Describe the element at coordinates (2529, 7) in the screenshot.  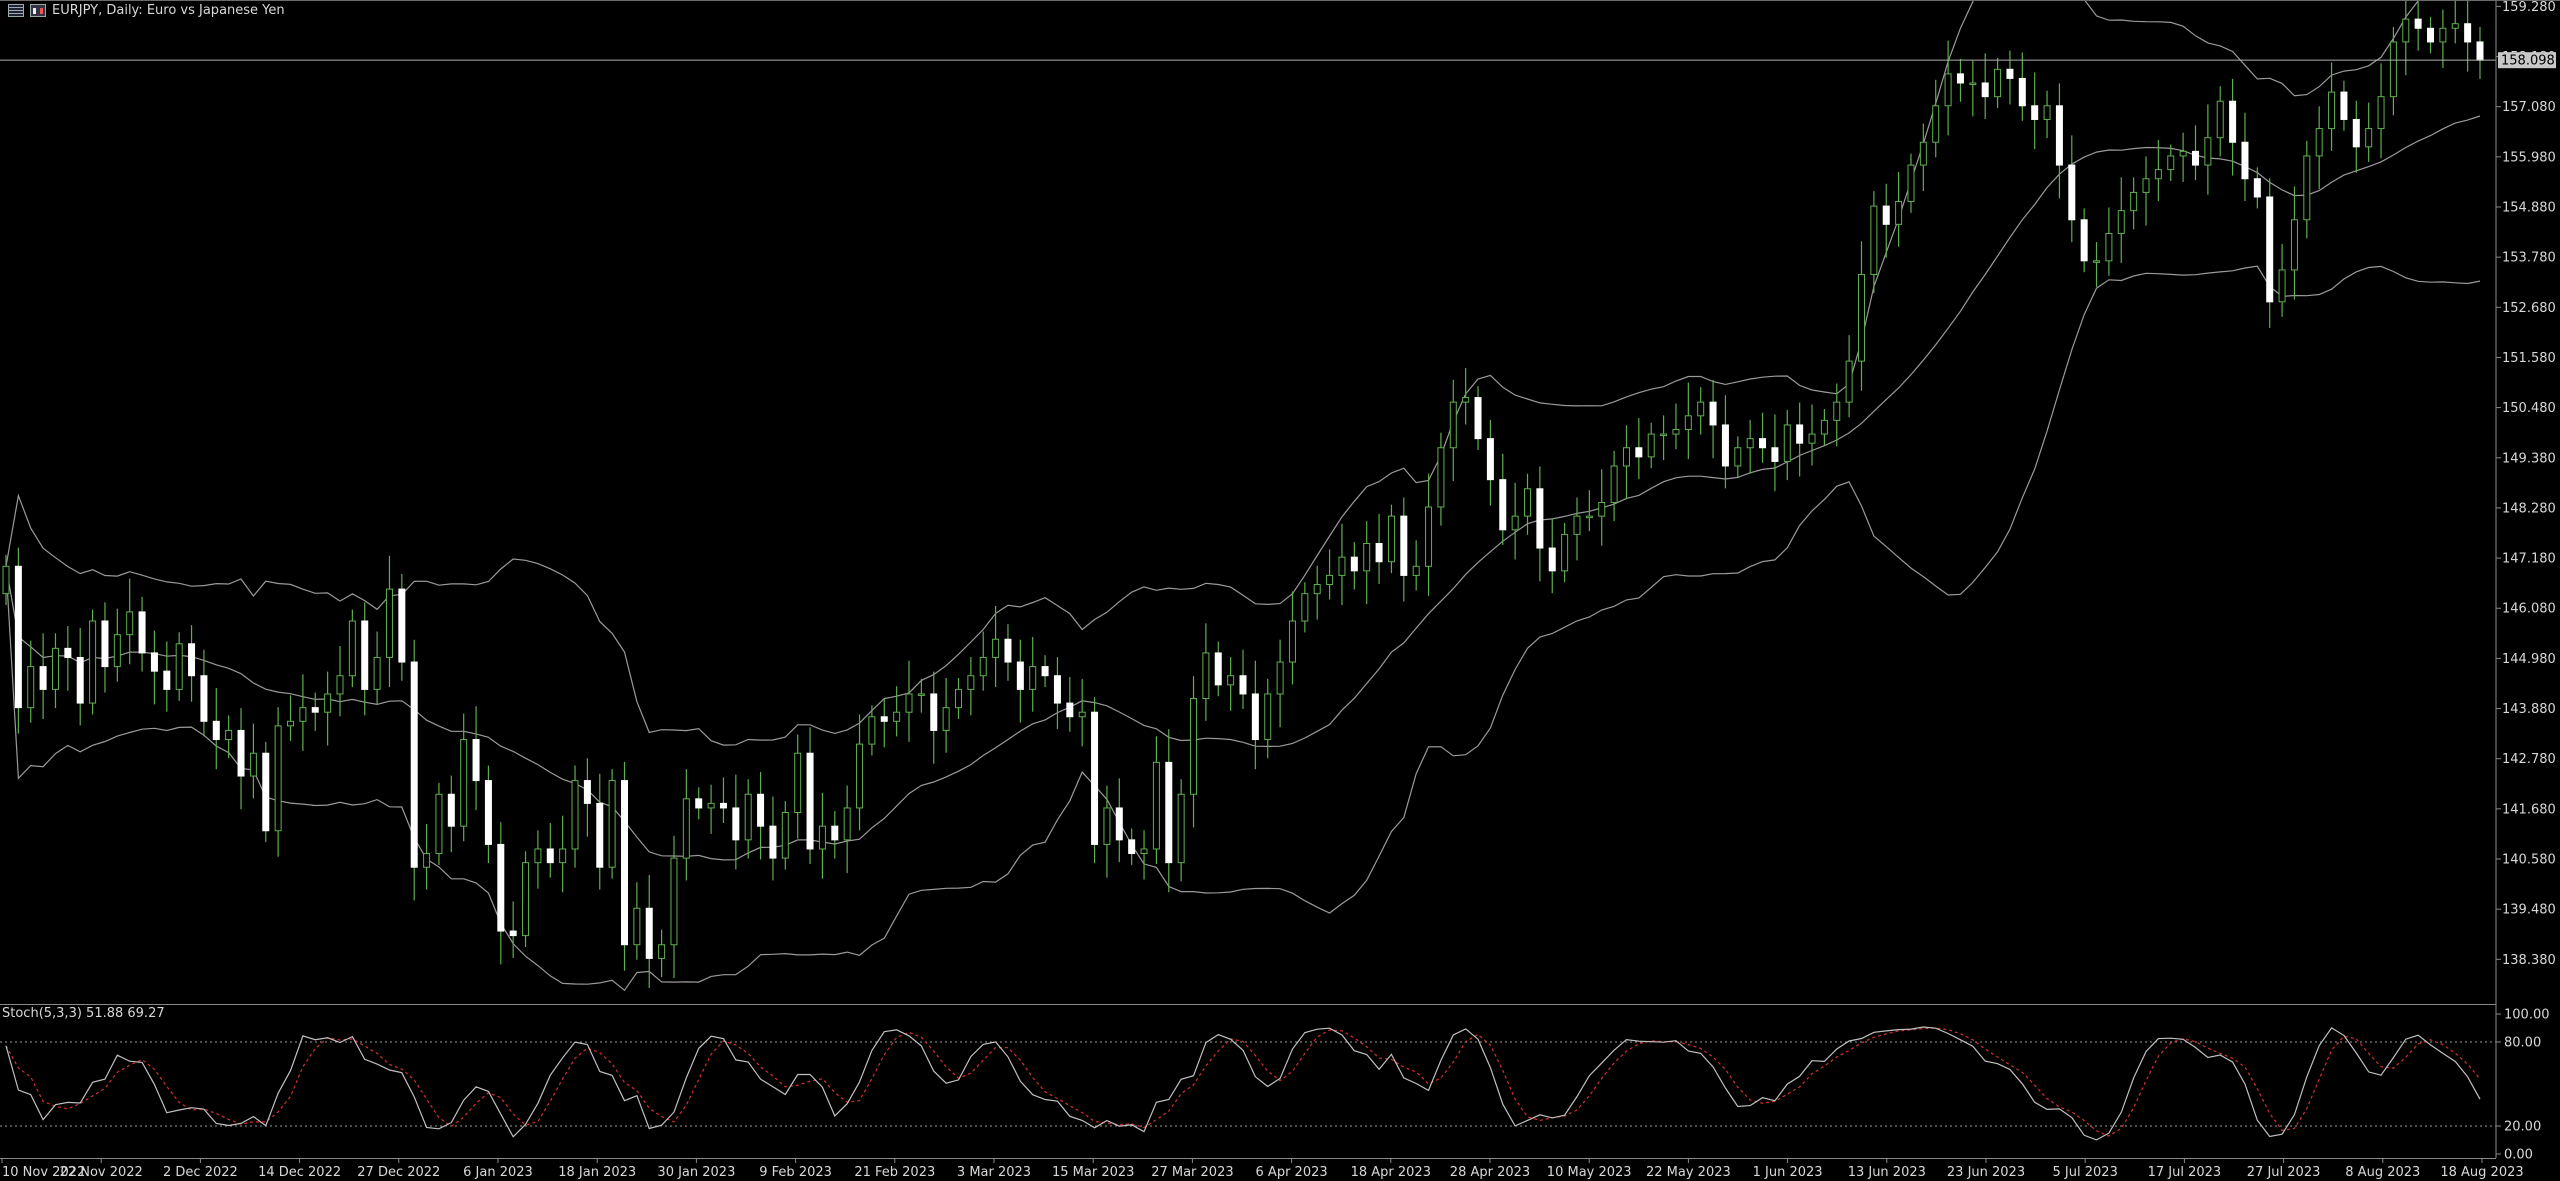
I see `price-tick-label: 159.280` at that location.